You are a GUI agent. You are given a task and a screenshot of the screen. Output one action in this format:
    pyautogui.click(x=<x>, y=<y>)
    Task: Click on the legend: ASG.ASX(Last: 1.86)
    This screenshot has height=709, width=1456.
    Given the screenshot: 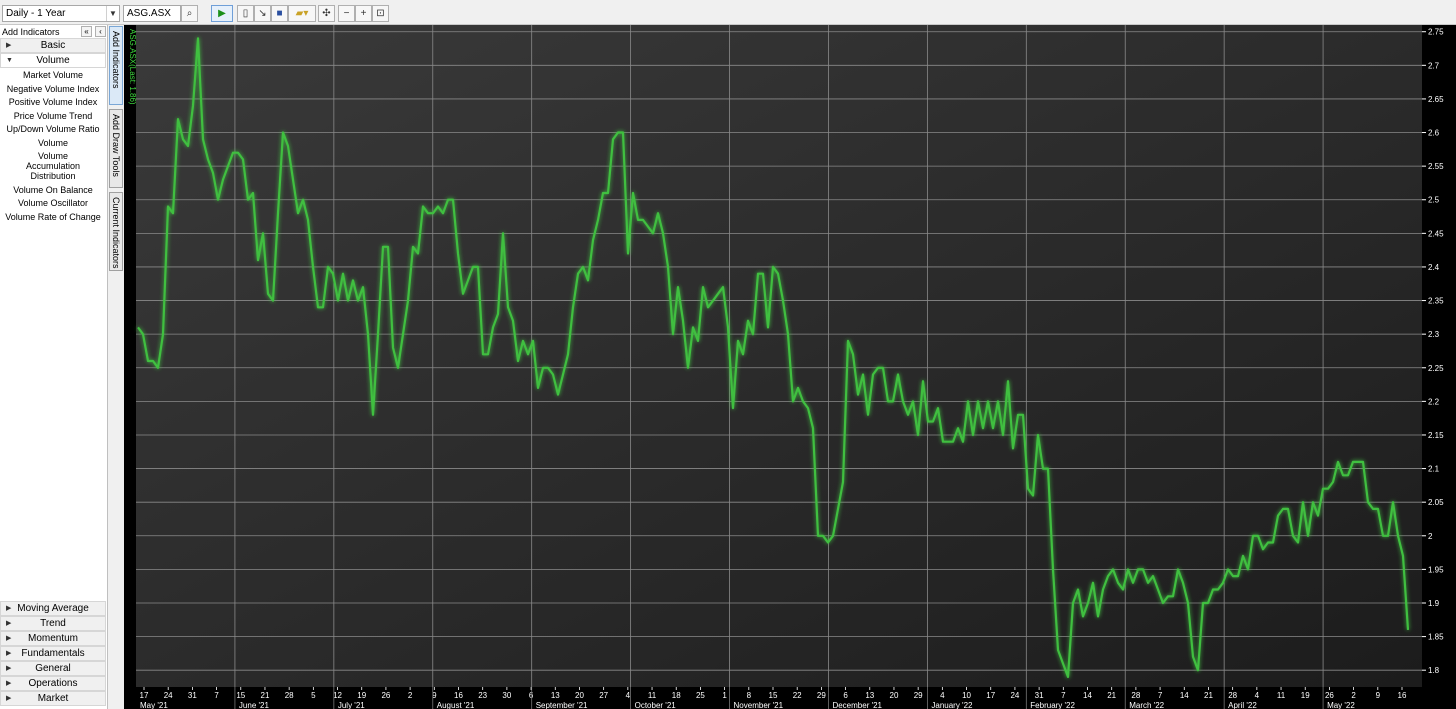 What is the action you would take?
    pyautogui.click(x=132, y=67)
    